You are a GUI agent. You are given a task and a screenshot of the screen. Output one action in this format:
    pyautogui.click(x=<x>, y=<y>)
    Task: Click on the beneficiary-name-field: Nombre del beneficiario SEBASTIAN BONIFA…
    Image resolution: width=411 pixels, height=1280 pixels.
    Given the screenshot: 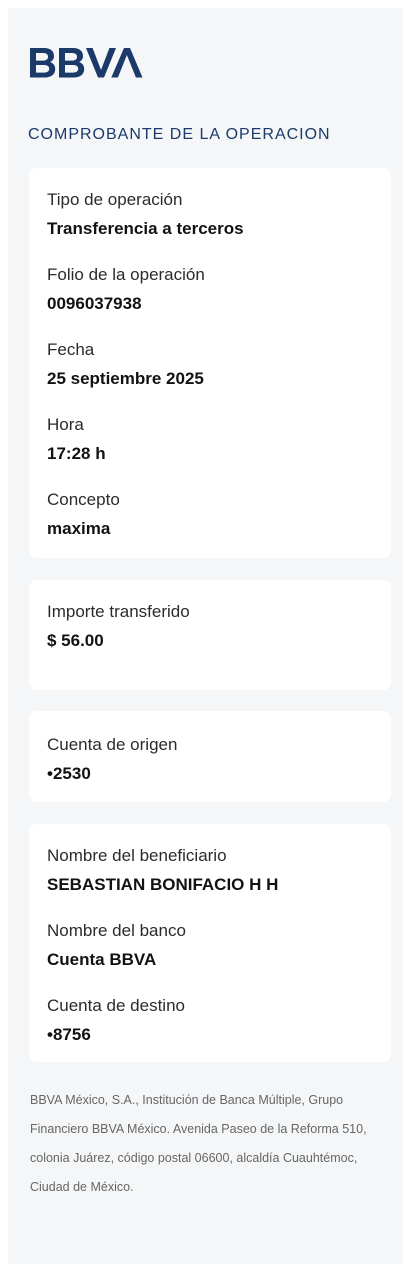 What is the action you would take?
    pyautogui.click(x=162, y=871)
    